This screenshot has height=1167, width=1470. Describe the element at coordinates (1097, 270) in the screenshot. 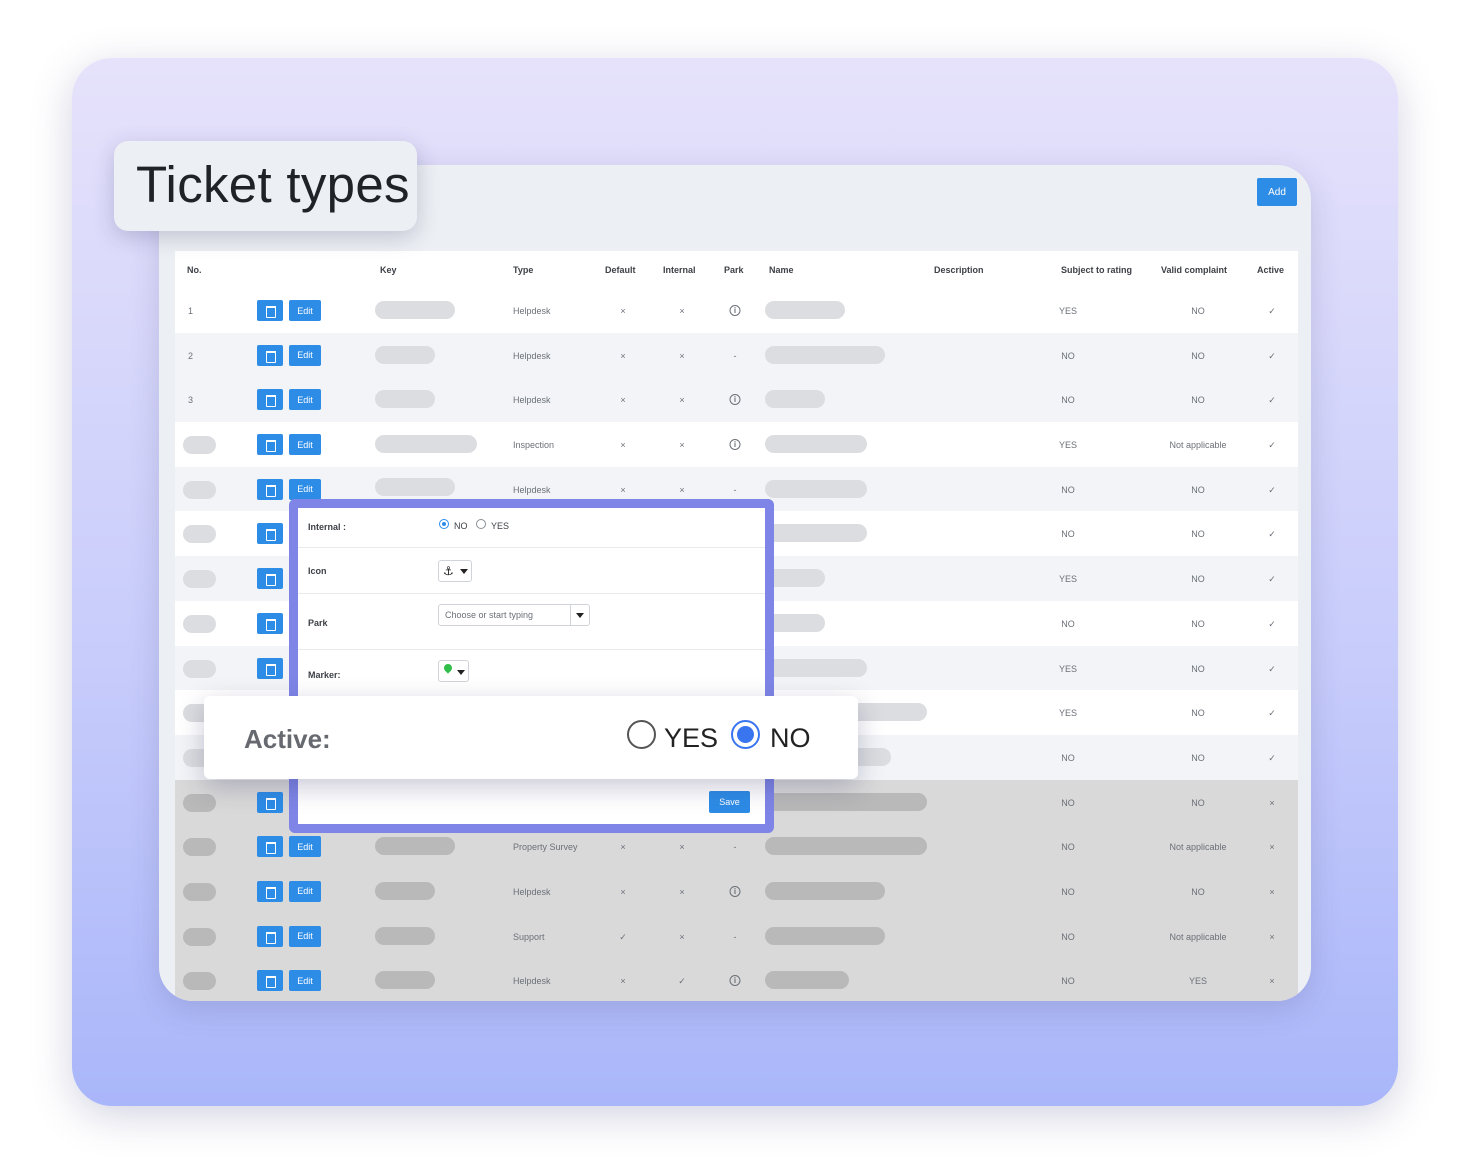

I see `header-subject-to-rating: Subject to rating` at that location.